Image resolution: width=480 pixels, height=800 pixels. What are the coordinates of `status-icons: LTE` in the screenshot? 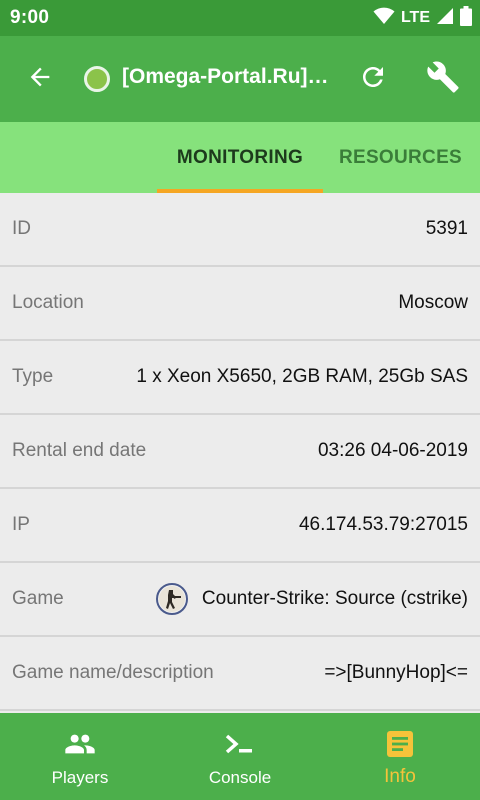 It's located at (422, 18).